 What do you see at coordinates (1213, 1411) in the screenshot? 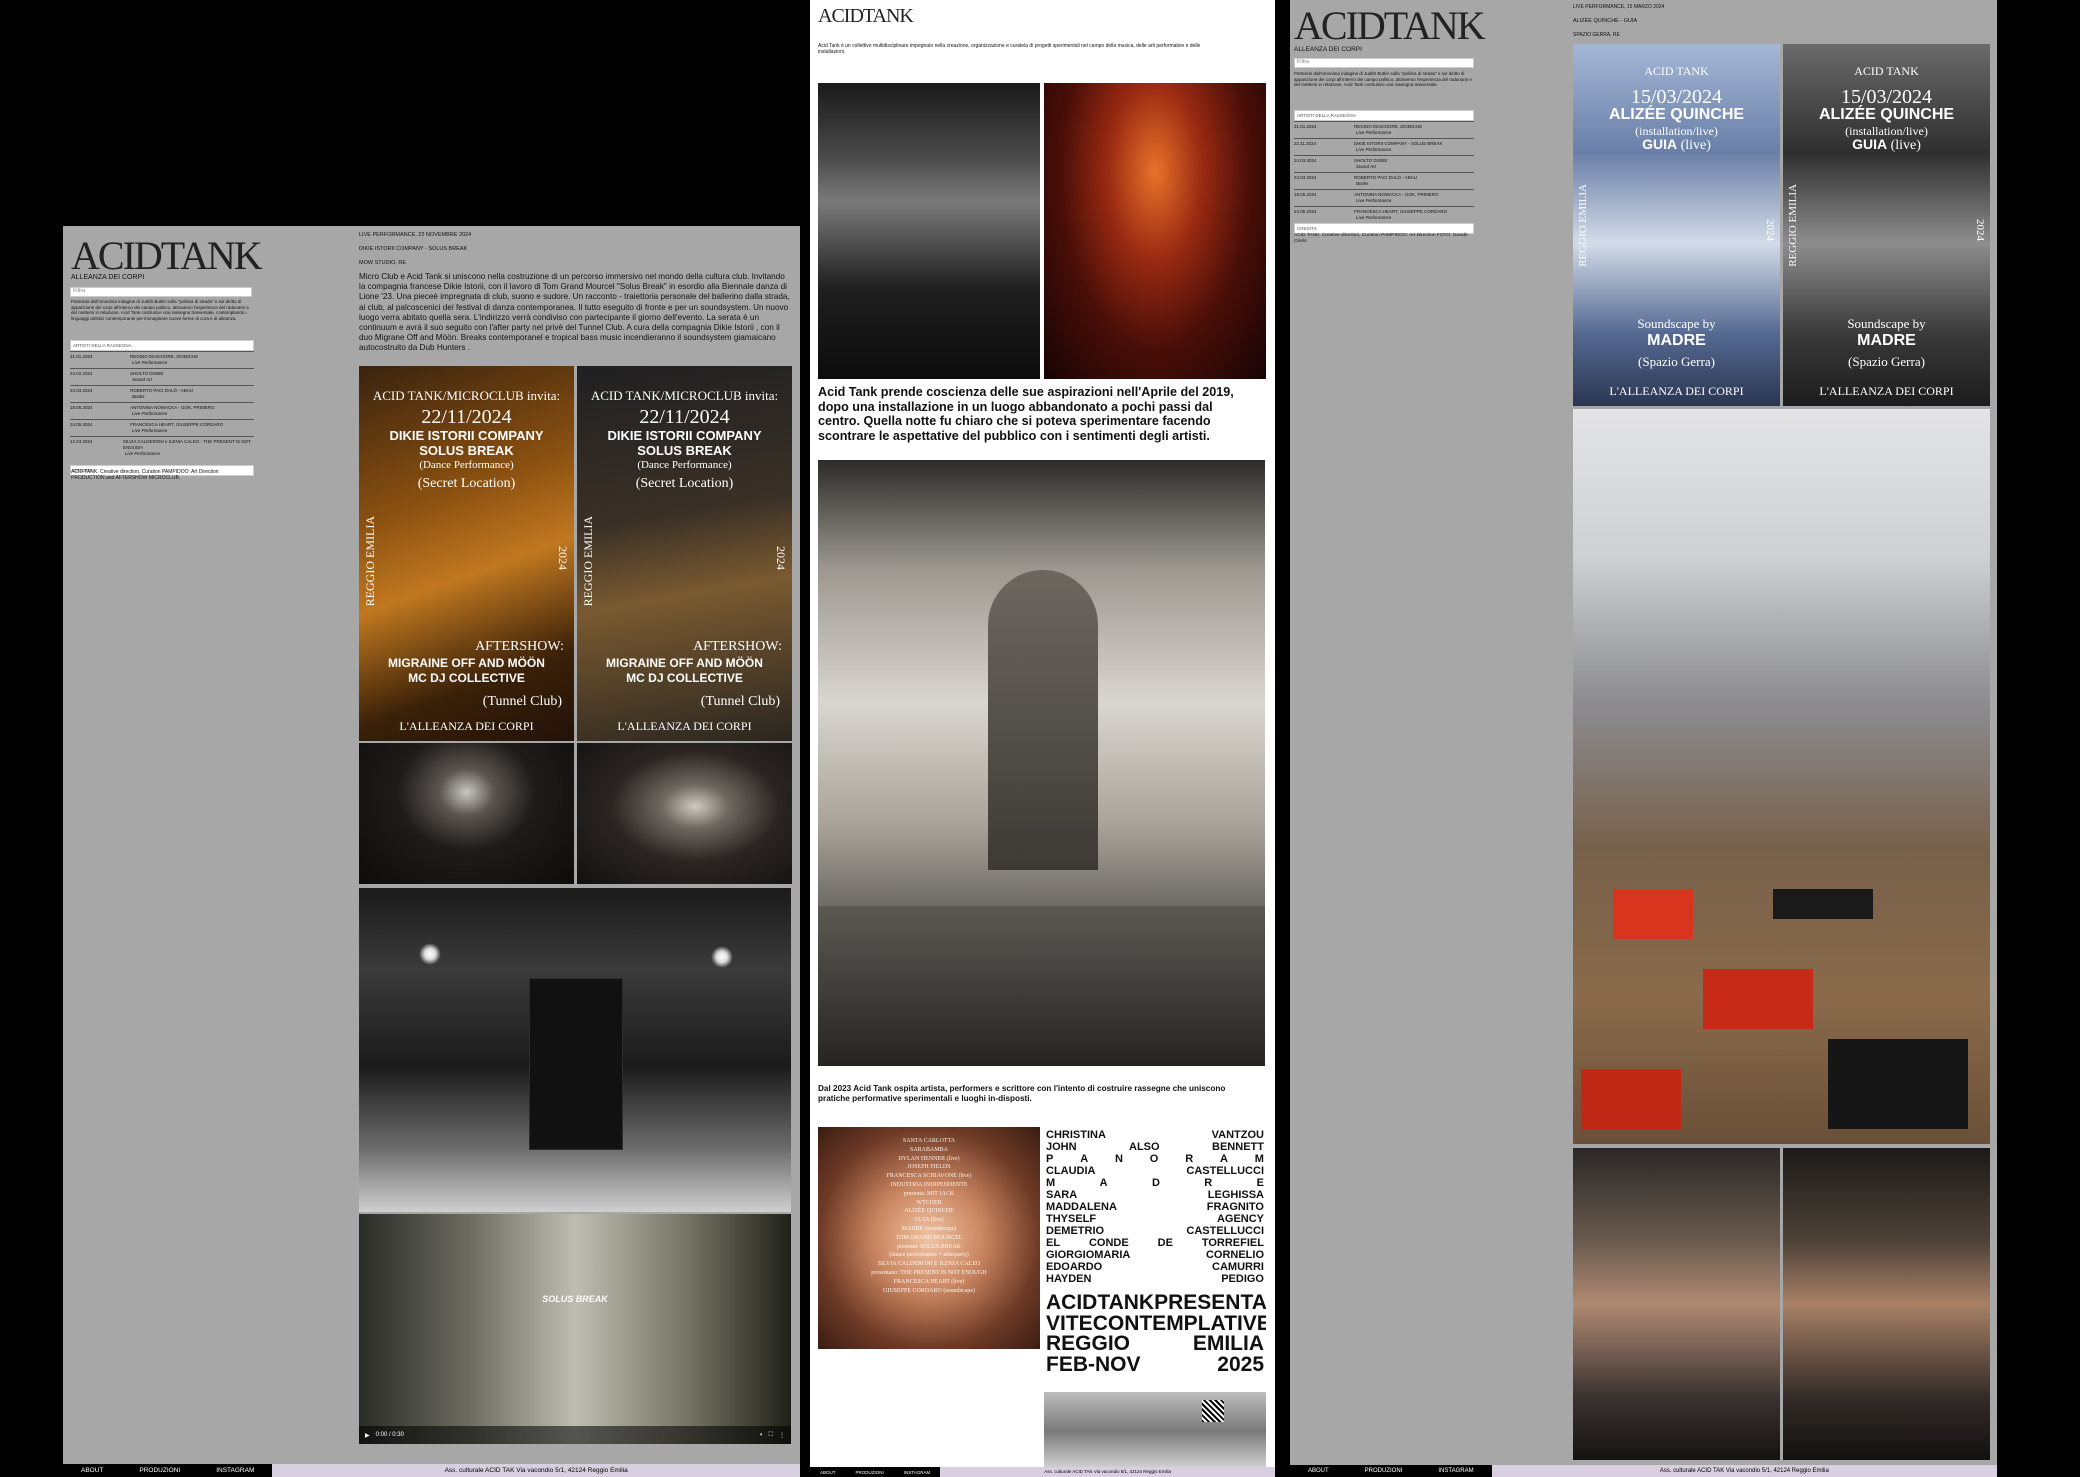
I see `qr-code-icon` at bounding box center [1213, 1411].